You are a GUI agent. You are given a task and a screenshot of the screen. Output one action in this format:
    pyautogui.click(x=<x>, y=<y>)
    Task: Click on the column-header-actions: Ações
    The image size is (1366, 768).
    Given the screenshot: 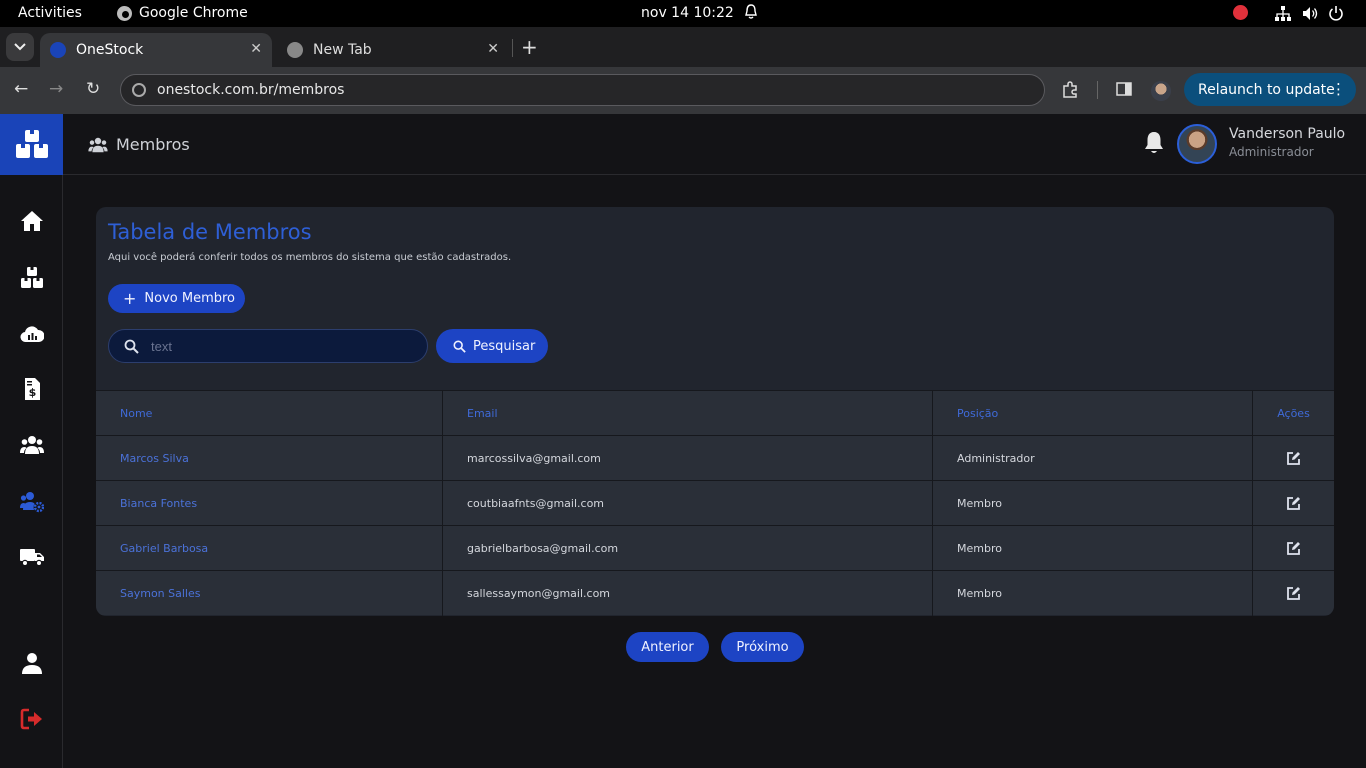 What is the action you would take?
    pyautogui.click(x=1293, y=413)
    